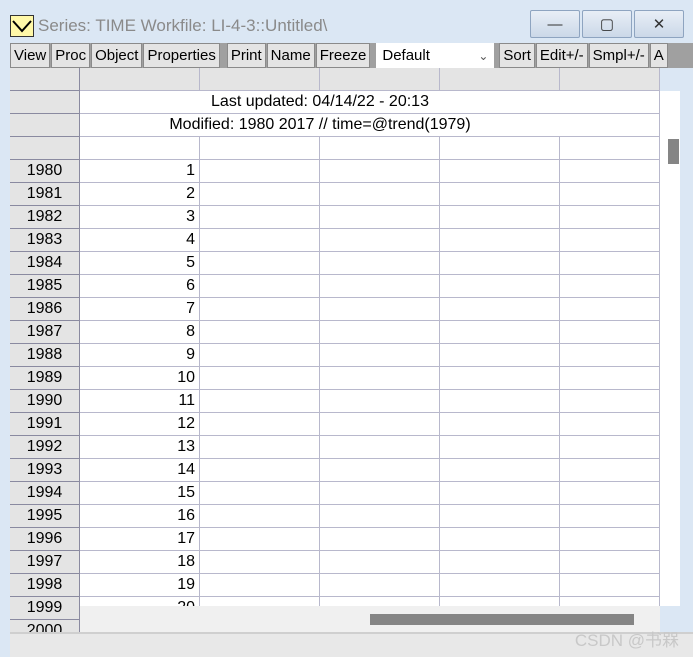 The image size is (693, 657). I want to click on value-cell: 7, so click(140, 309).